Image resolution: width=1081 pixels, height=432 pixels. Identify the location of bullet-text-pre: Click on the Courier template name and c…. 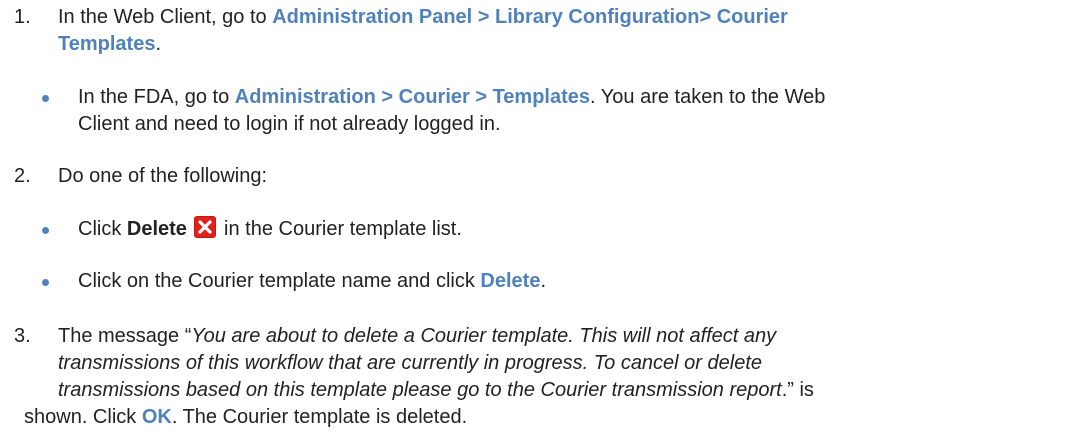
(279, 281).